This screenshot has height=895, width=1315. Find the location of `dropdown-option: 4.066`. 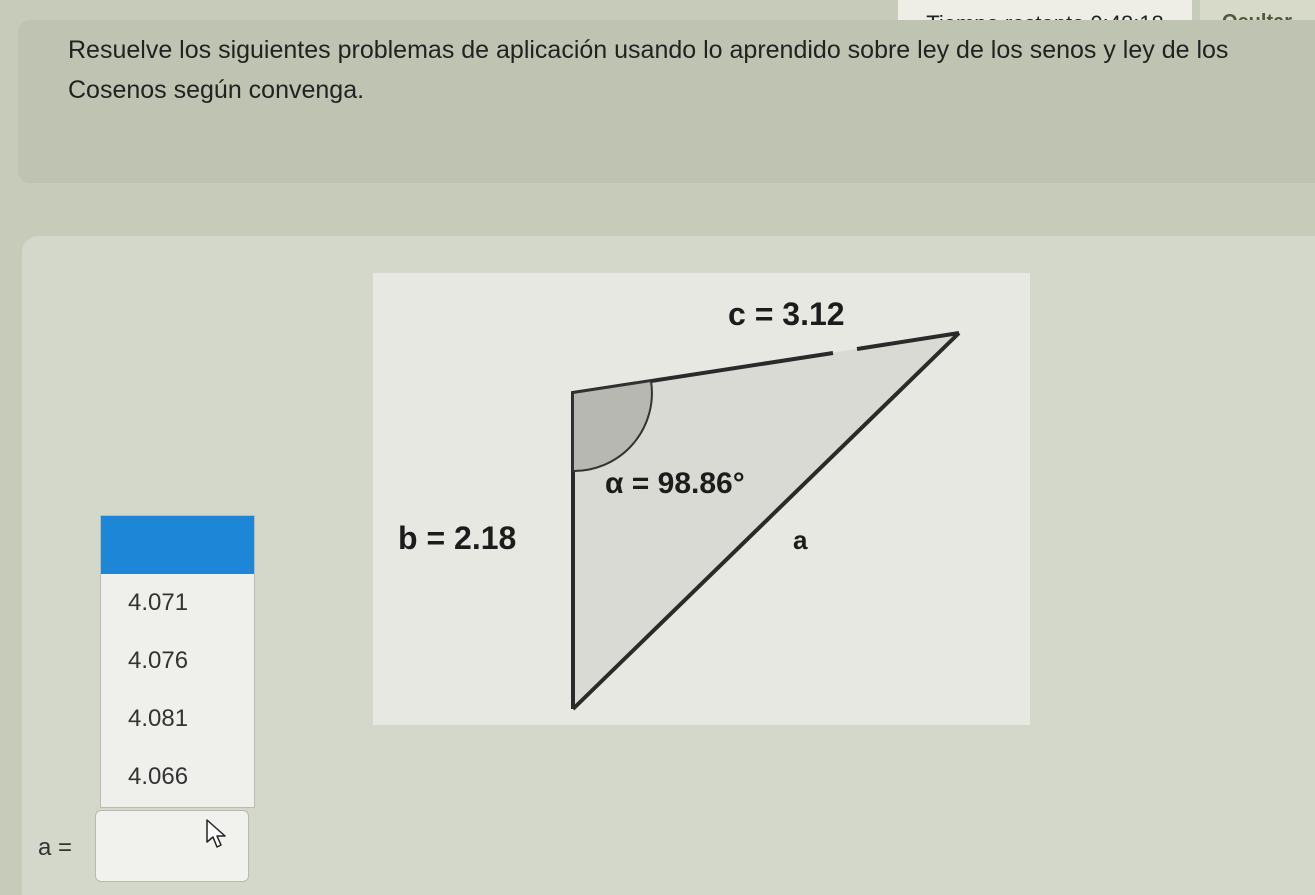

dropdown-option: 4.066 is located at coordinates (177, 777).